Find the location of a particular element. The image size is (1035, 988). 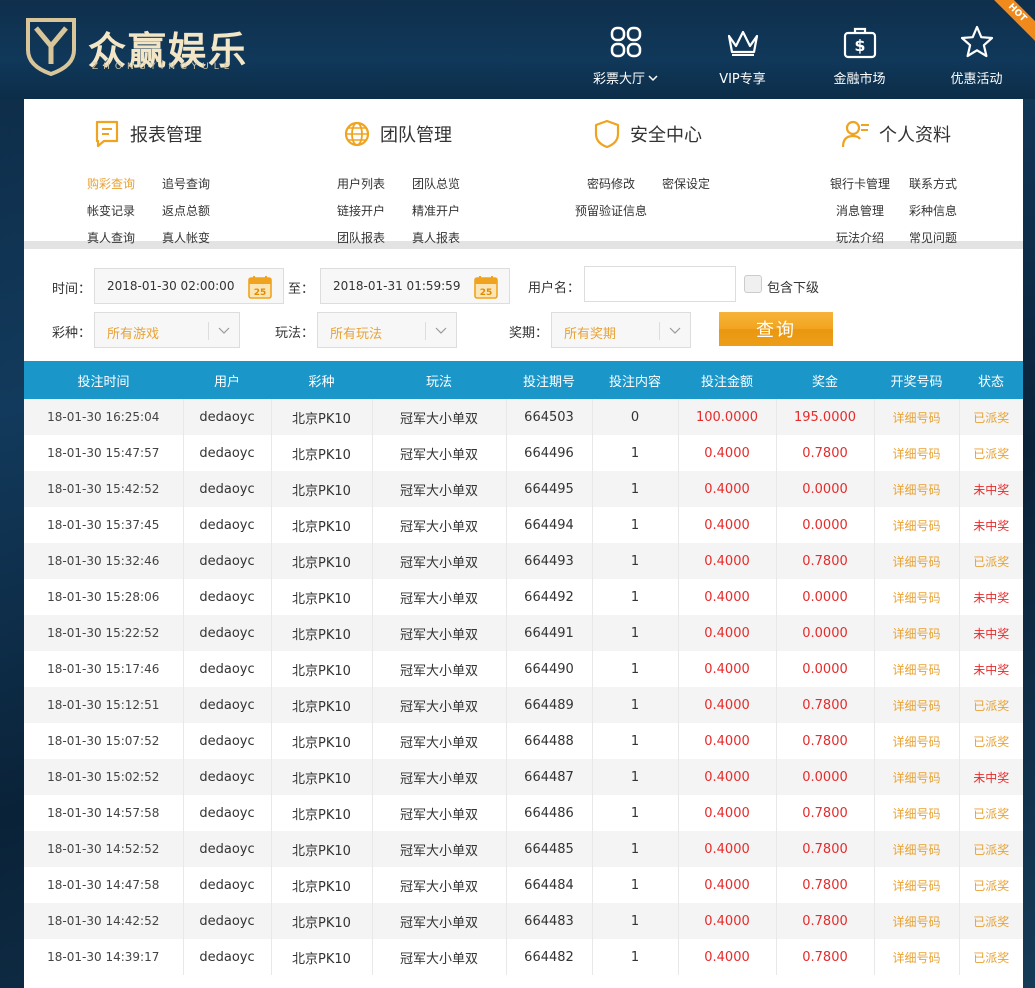

cell-bet-time: 18-01-30 16:25:04 is located at coordinates (104, 417).